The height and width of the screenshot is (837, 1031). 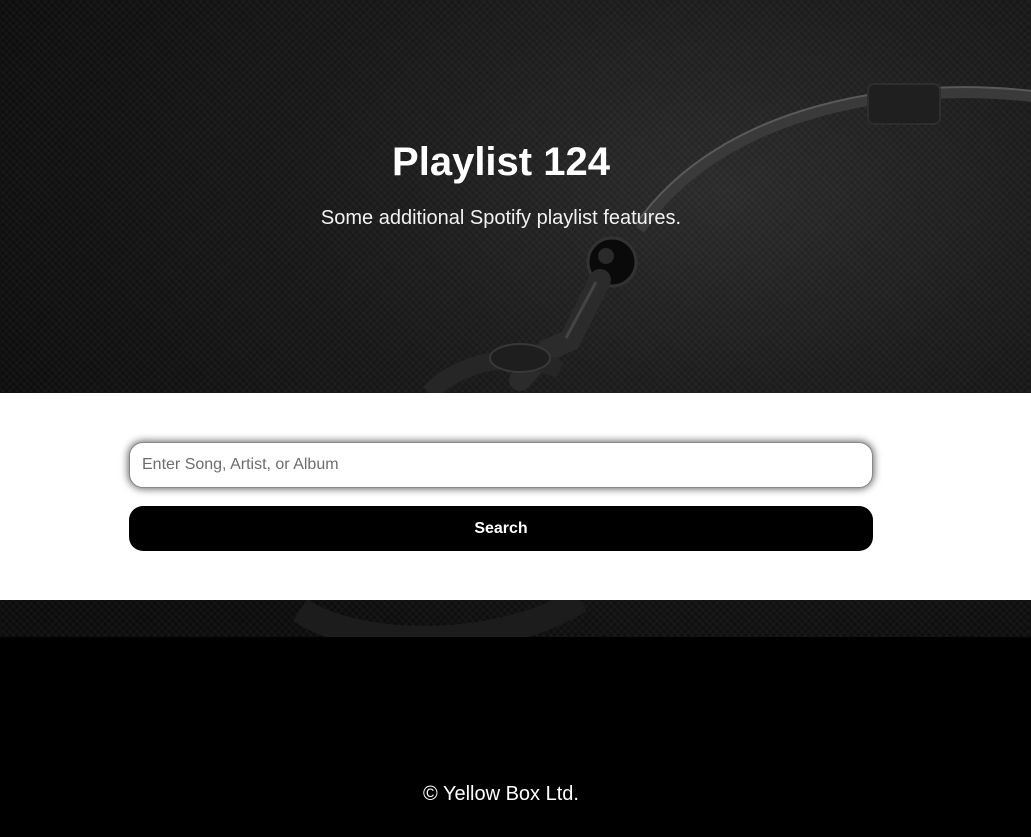 What do you see at coordinates (501, 528) in the screenshot?
I see `search-button: Search` at bounding box center [501, 528].